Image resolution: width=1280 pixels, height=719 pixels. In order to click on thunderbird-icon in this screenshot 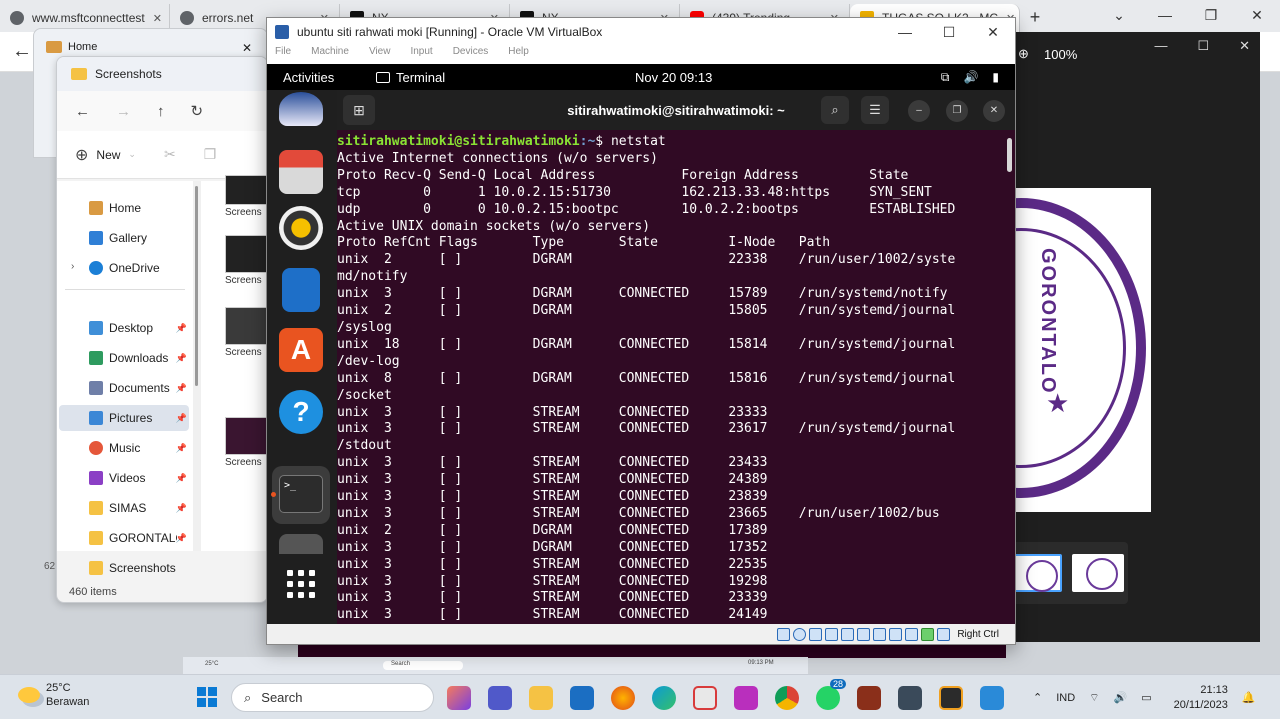, I will do `click(301, 109)`.